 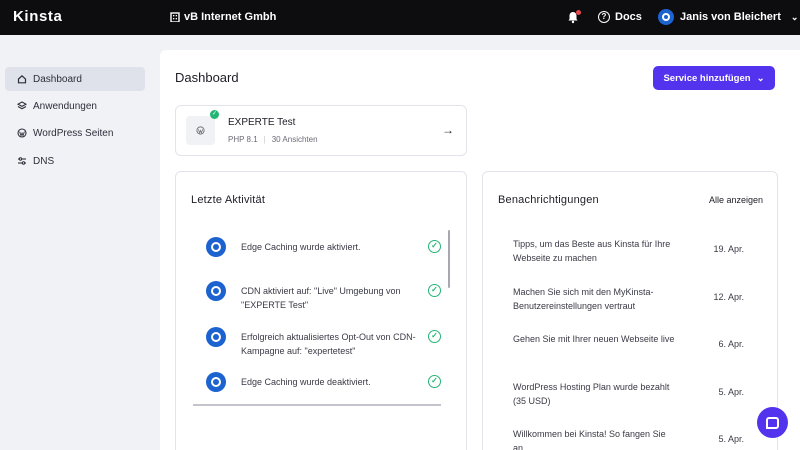 I want to click on company-name: vB Internet Gmbh, so click(x=230, y=17).